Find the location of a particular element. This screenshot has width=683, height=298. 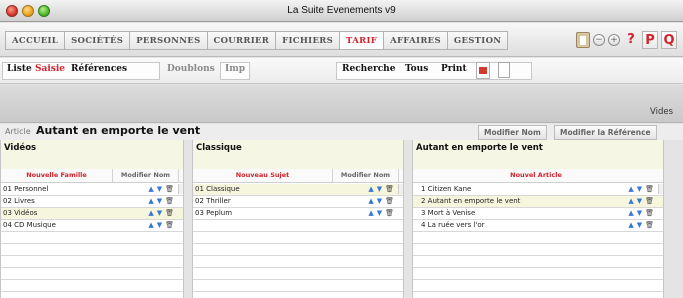

panel-title: Autant en emporte le vent is located at coordinates (538, 155).